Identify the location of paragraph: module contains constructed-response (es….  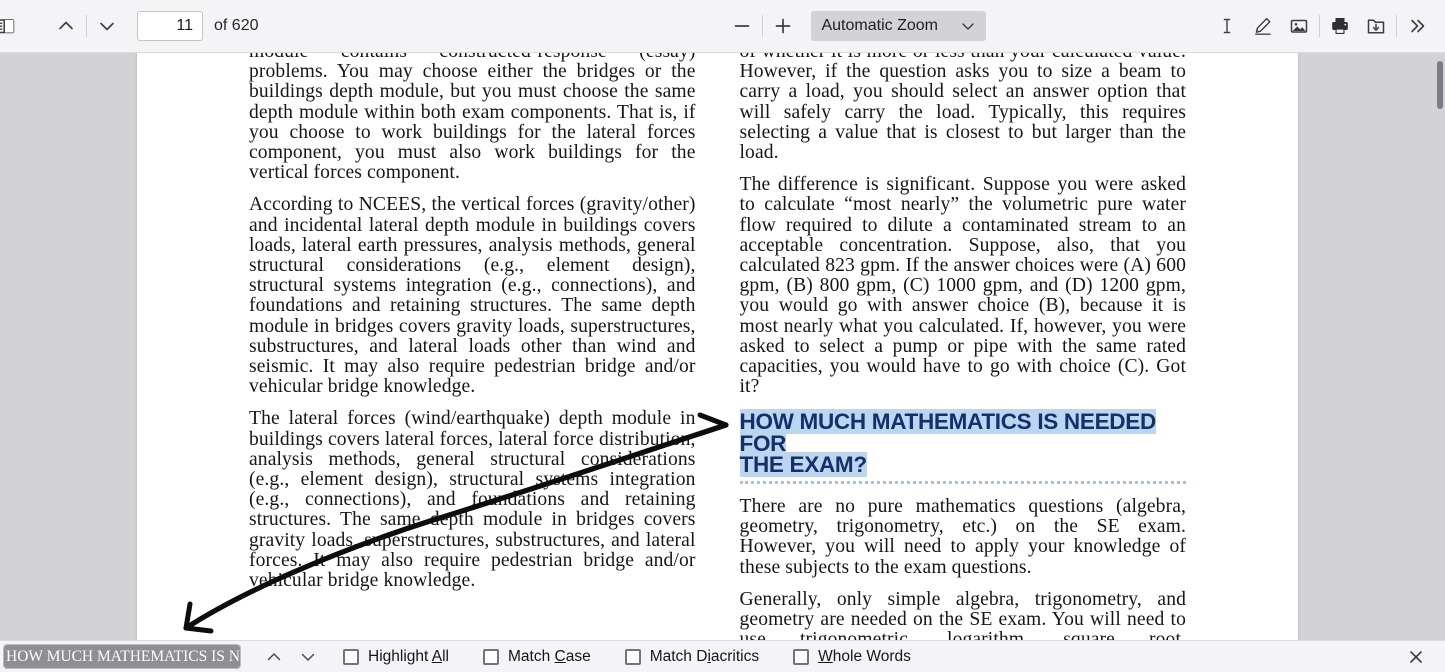
(472, 118).